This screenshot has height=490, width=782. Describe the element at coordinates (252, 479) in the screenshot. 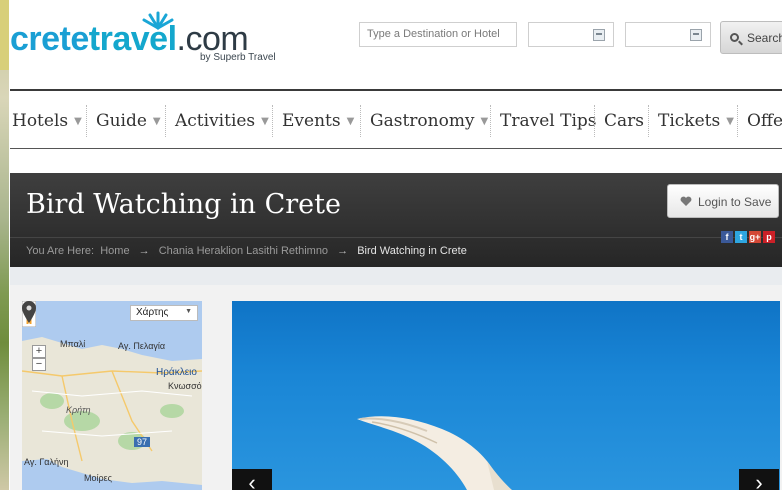

I see `gallery-prev-button: ‹` at that location.